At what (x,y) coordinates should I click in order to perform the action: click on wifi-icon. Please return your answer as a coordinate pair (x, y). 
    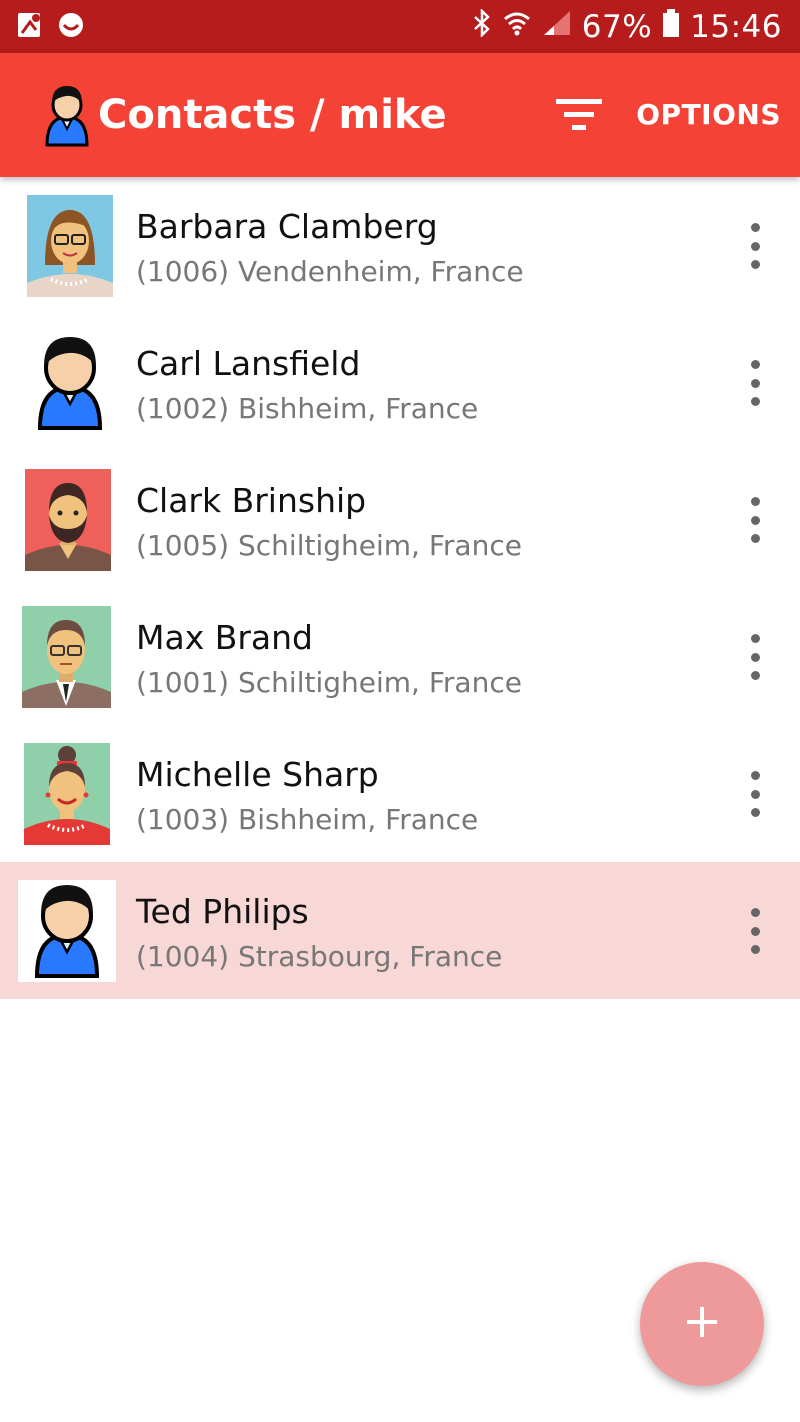
    Looking at the image, I should click on (517, 27).